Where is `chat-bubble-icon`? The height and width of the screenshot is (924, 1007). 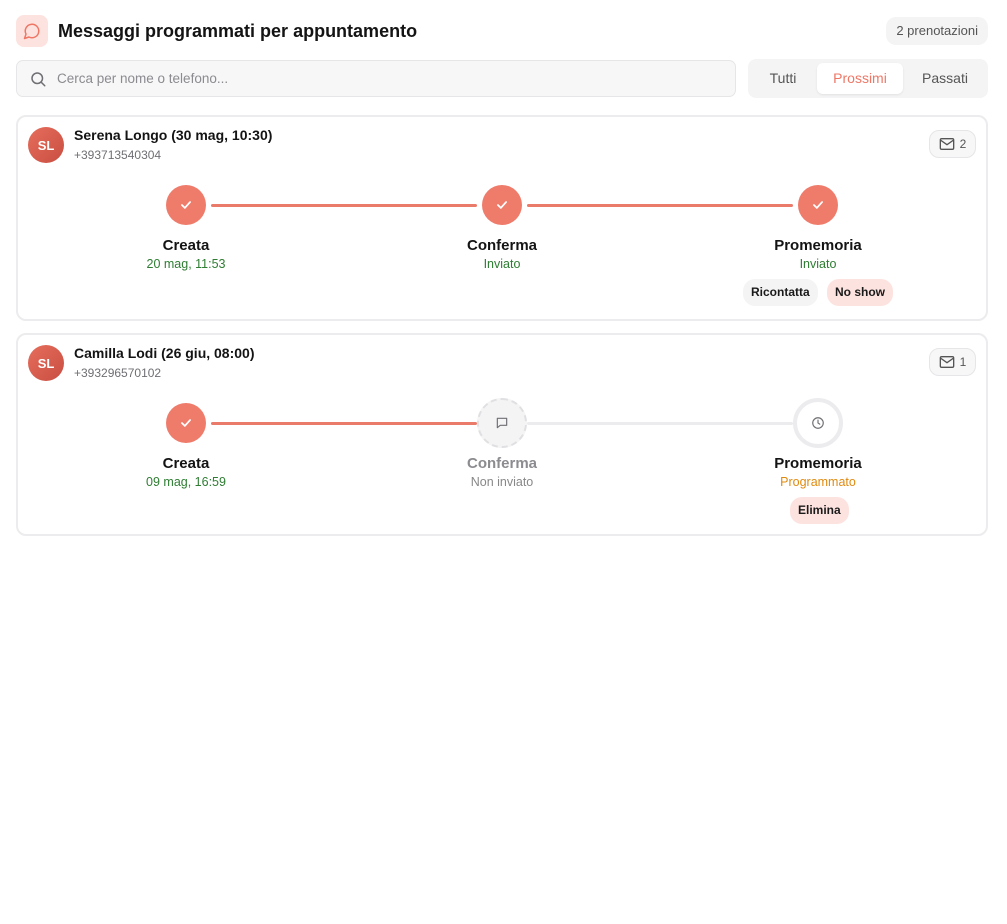 chat-bubble-icon is located at coordinates (32, 31).